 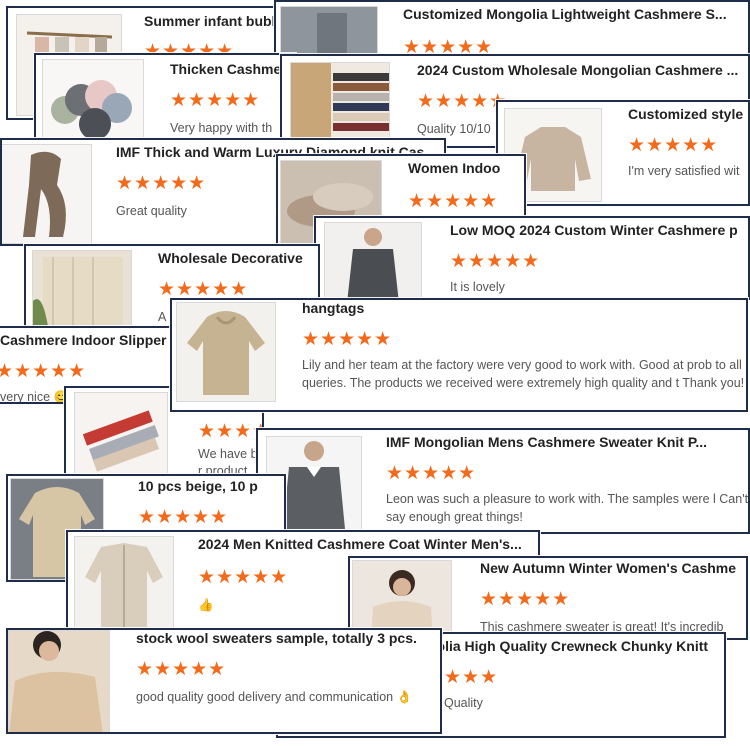 What do you see at coordinates (83, 340) in the screenshot?
I see `product-title: Cashmere Indoor Slipper` at bounding box center [83, 340].